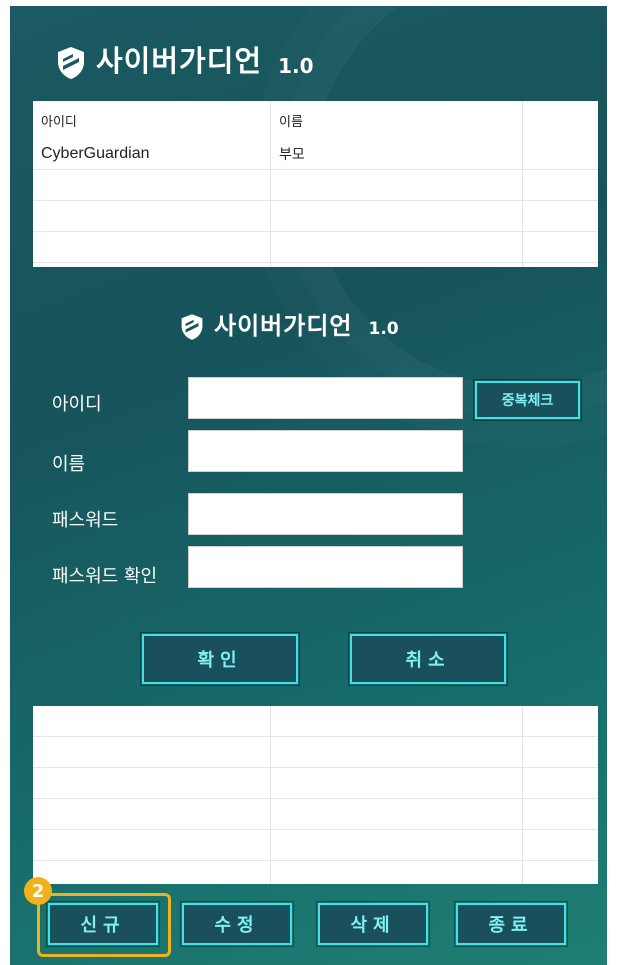  I want to click on app-version: 1.0, so click(296, 66).